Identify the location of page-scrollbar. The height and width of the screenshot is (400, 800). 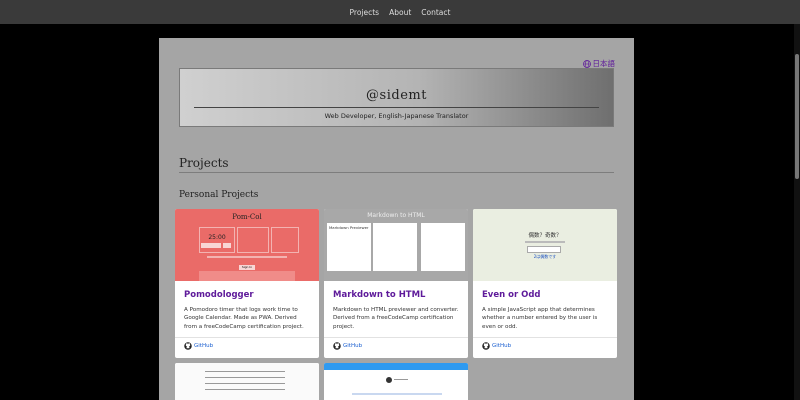
(797, 212).